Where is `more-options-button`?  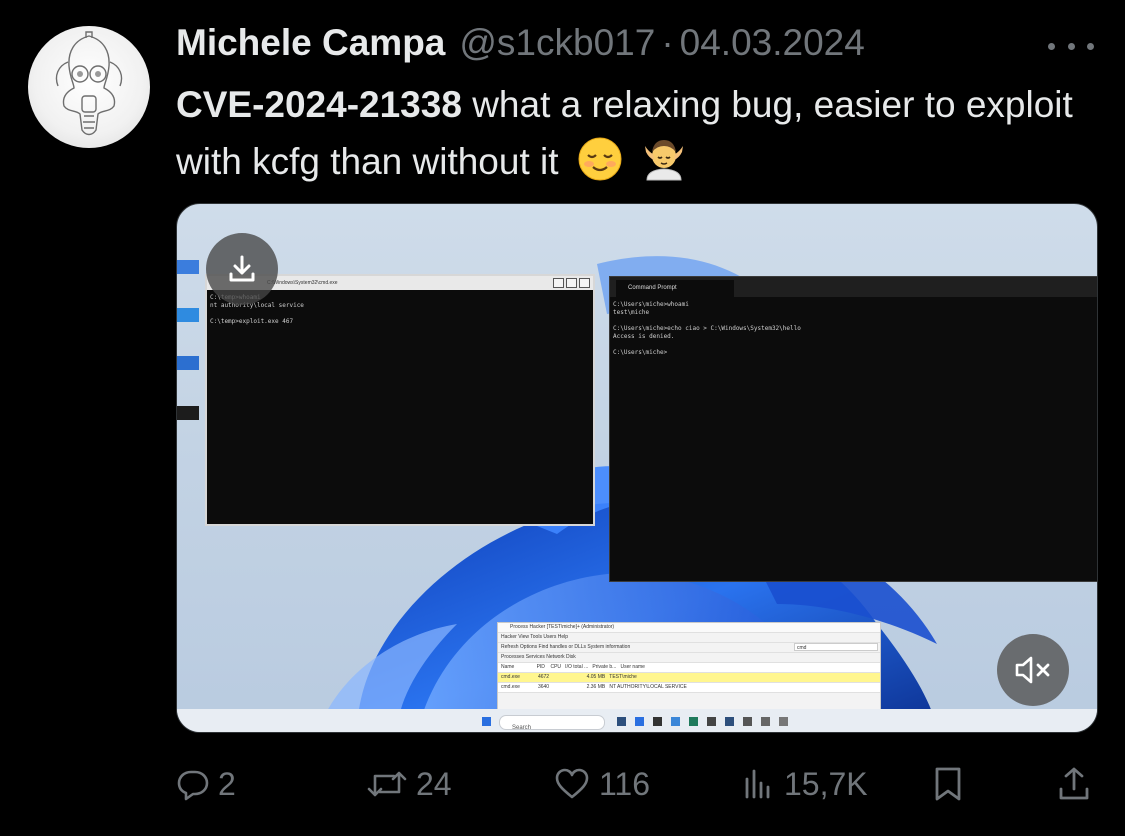
more-options-button is located at coordinates (1071, 46).